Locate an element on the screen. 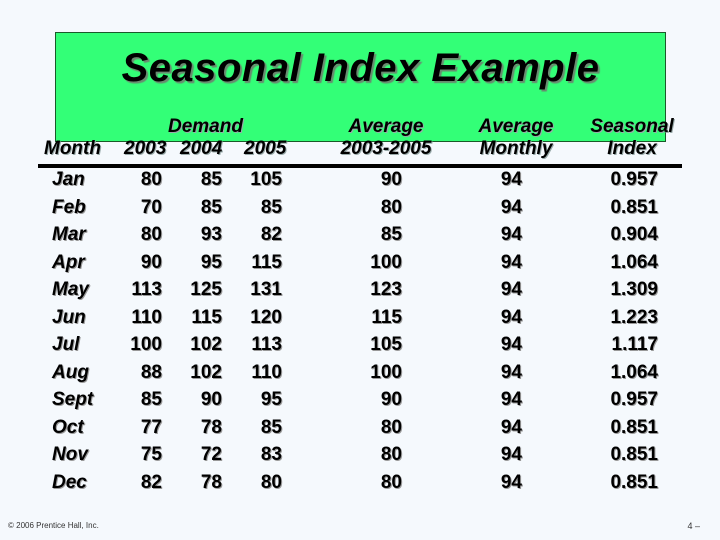  cell-month: May is located at coordinates (70, 289).